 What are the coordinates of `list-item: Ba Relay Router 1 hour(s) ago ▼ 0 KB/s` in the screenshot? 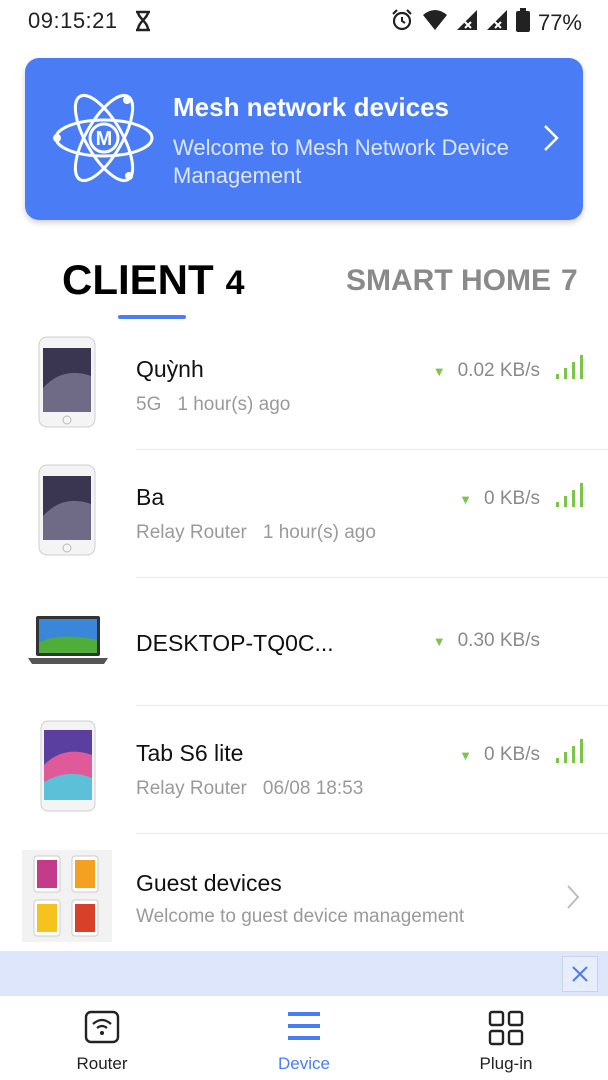 It's located at (304, 514).